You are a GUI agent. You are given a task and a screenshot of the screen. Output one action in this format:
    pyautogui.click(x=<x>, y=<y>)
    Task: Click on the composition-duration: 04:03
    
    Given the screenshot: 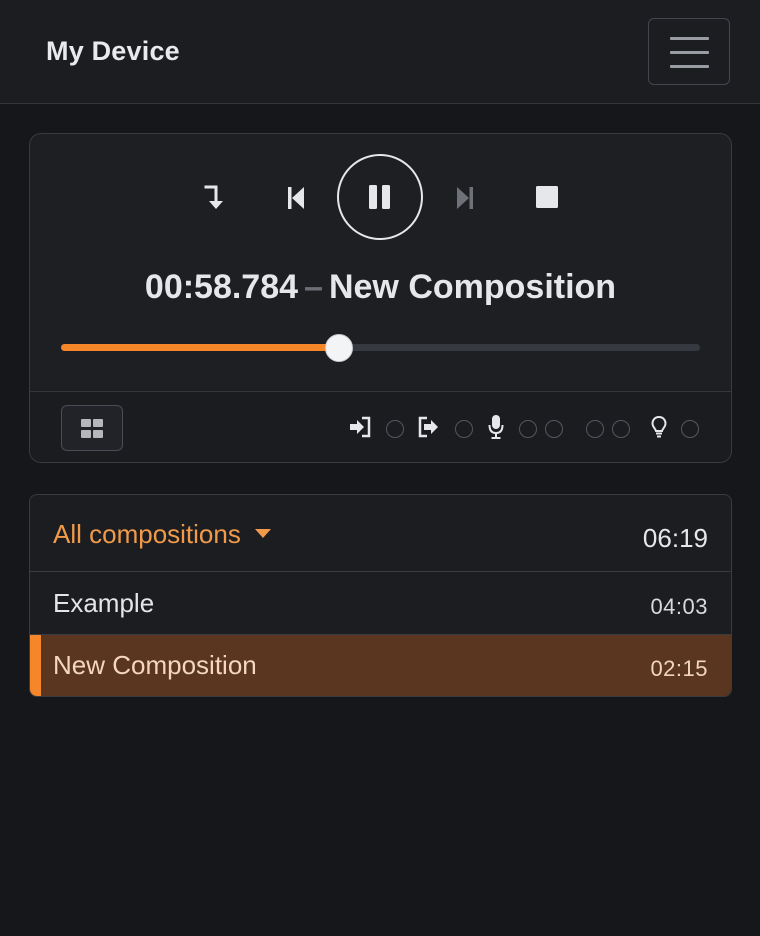 What is the action you would take?
    pyautogui.click(x=679, y=606)
    